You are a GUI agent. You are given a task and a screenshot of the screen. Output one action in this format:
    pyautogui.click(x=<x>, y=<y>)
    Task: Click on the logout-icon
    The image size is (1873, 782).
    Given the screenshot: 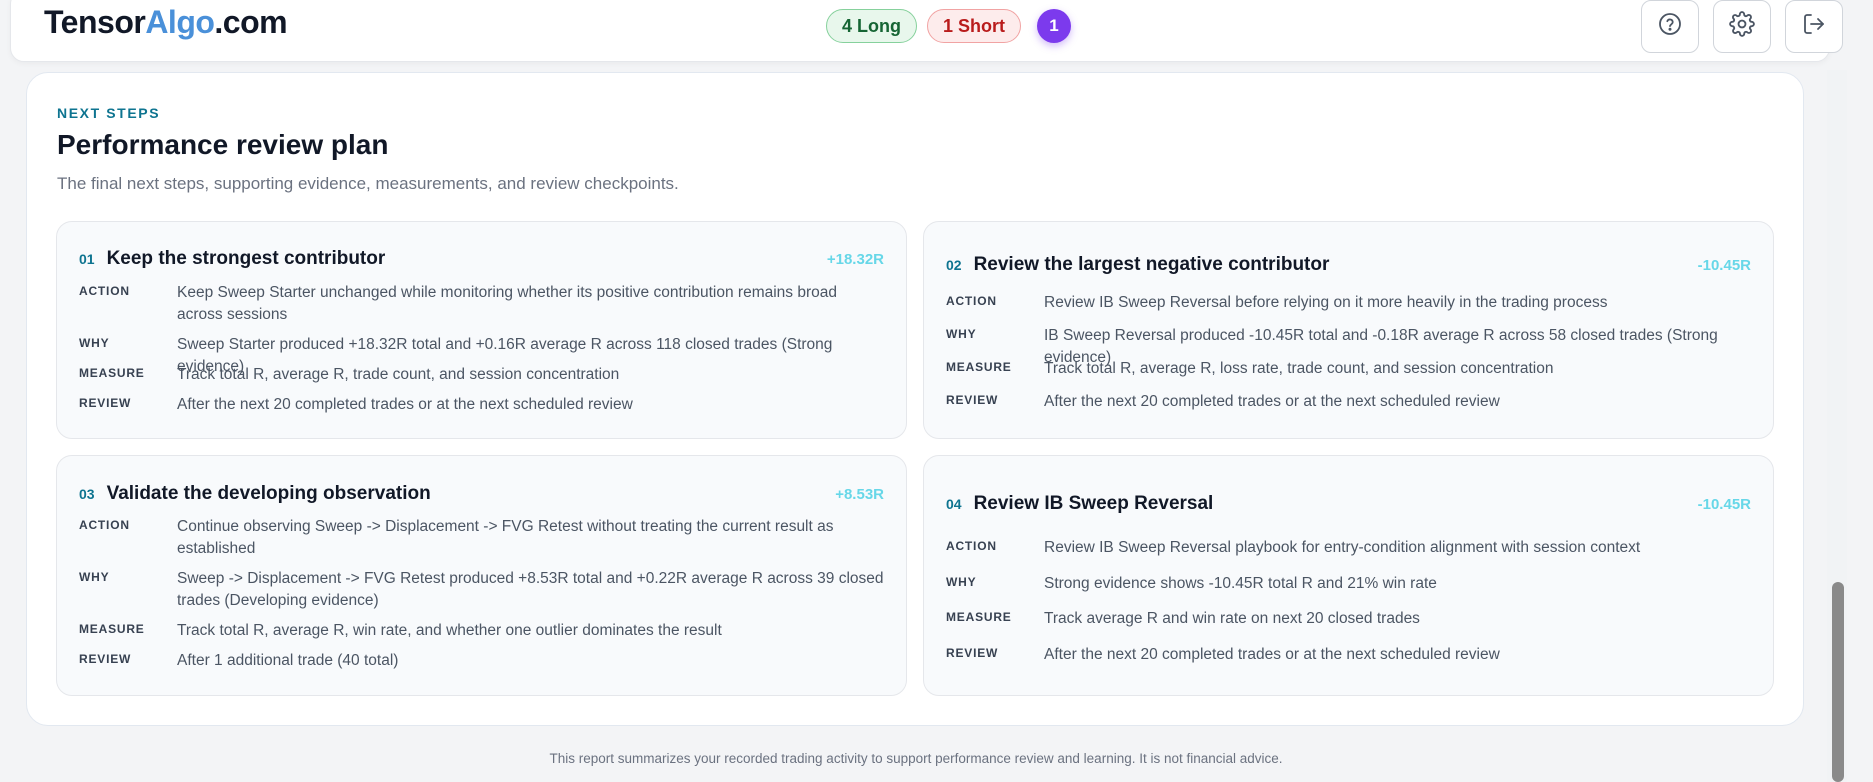 What is the action you would take?
    pyautogui.click(x=1814, y=26)
    